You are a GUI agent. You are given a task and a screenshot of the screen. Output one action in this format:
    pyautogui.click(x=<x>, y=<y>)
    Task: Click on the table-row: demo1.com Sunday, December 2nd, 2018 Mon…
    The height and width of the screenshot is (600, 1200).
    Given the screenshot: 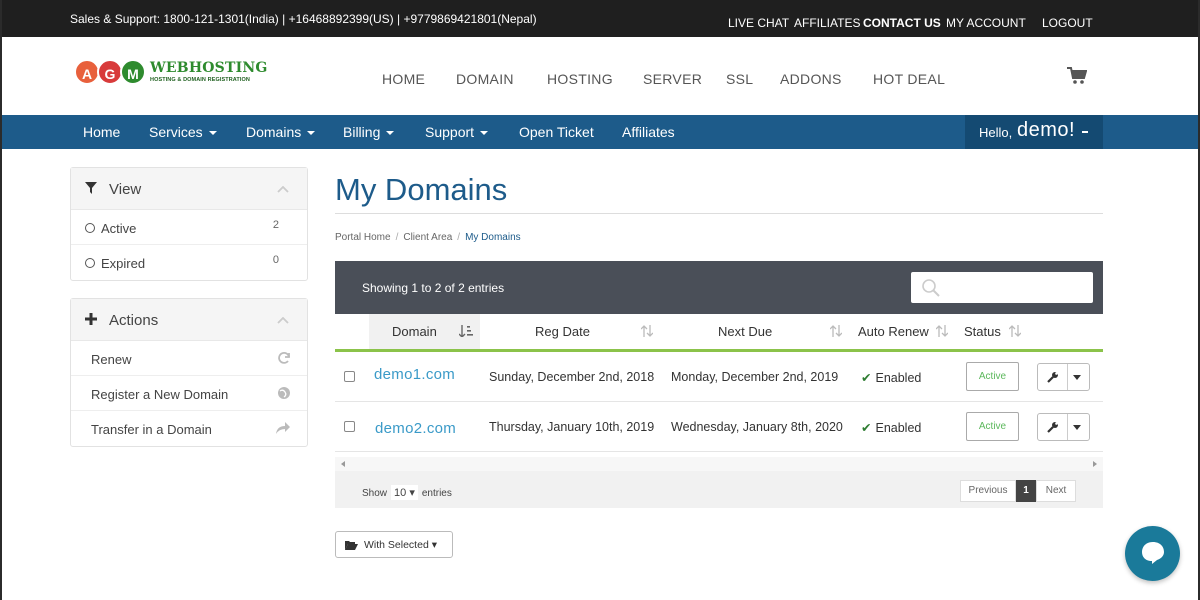 What is the action you would take?
    pyautogui.click(x=719, y=377)
    